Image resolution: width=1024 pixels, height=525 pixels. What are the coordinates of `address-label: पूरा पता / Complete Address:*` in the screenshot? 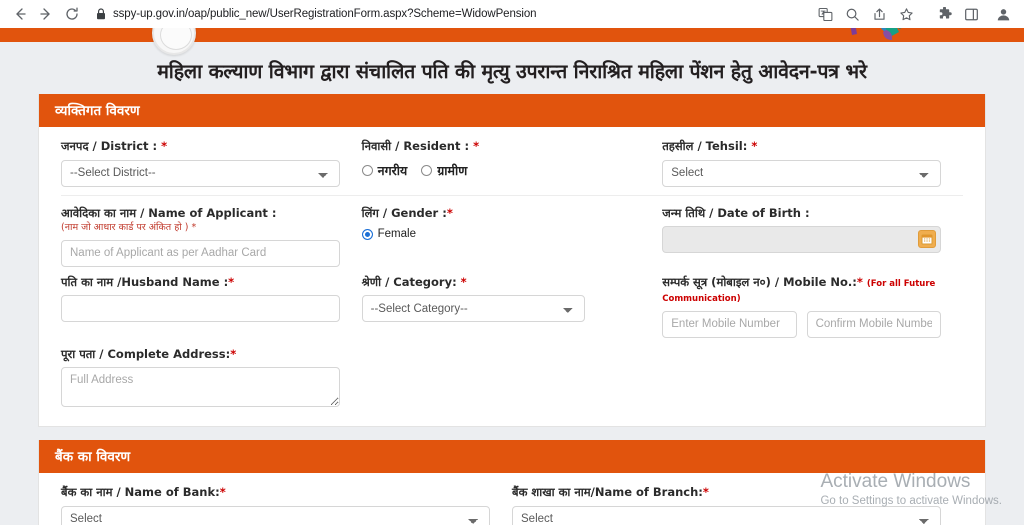 It's located at (200, 355).